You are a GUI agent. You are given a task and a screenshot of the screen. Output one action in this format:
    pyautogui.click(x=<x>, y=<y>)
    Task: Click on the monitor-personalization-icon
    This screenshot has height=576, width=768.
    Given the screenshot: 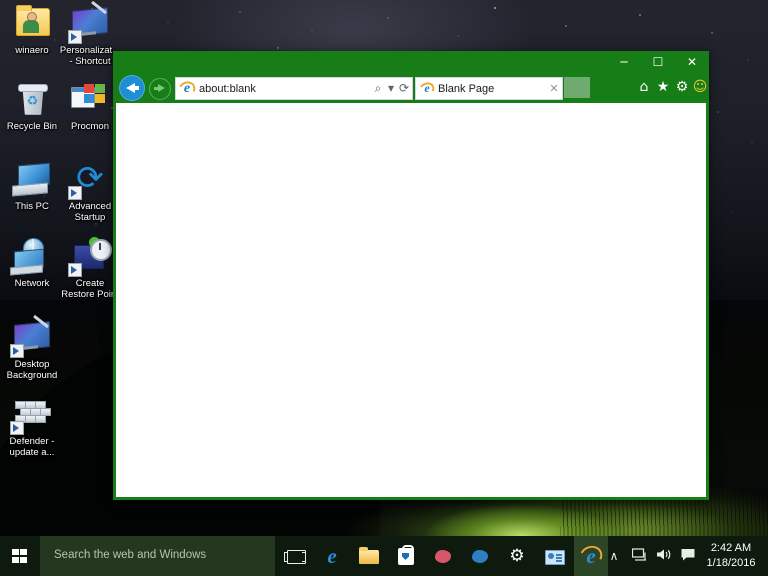 What is the action you would take?
    pyautogui.click(x=90, y=22)
    